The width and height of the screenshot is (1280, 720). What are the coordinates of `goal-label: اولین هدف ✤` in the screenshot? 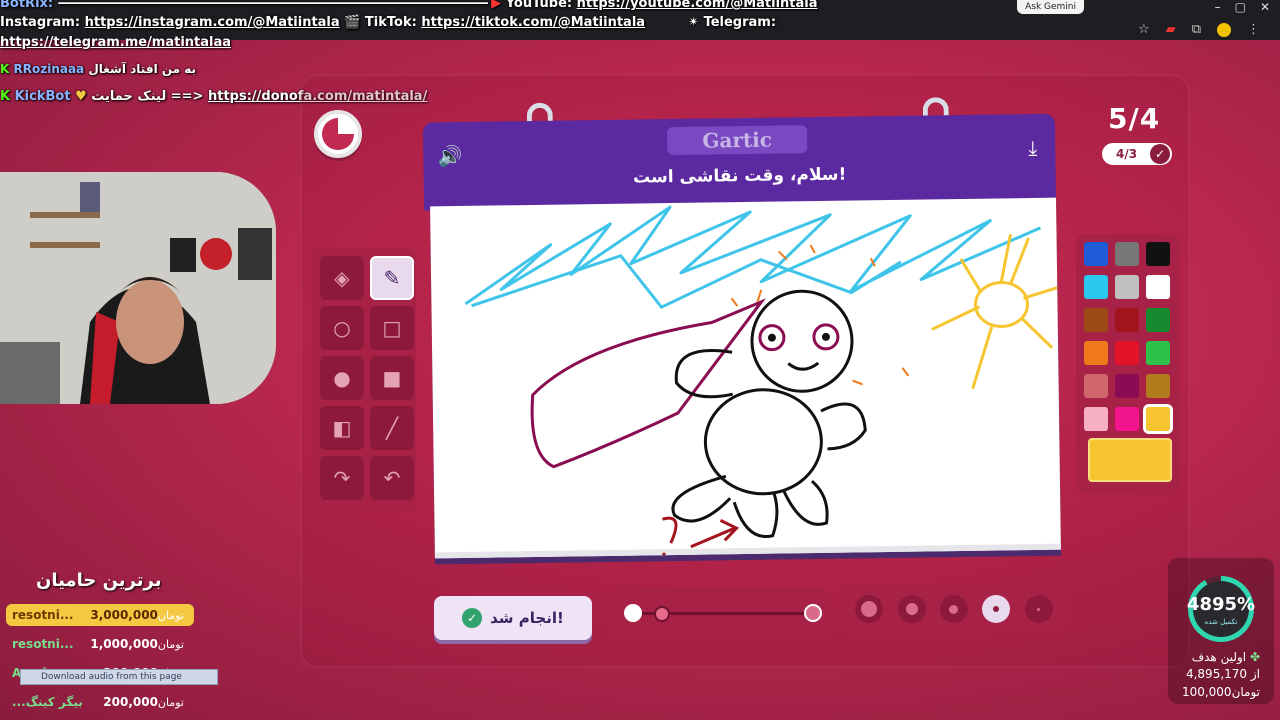 It's located at (1225, 657).